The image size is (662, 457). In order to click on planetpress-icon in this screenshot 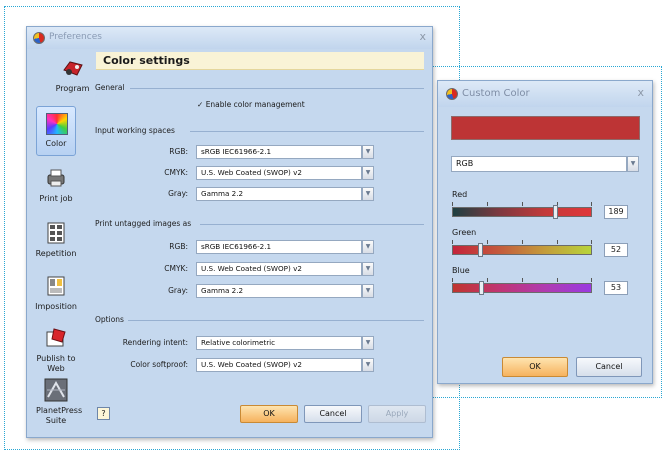, I will do `click(56, 390)`.